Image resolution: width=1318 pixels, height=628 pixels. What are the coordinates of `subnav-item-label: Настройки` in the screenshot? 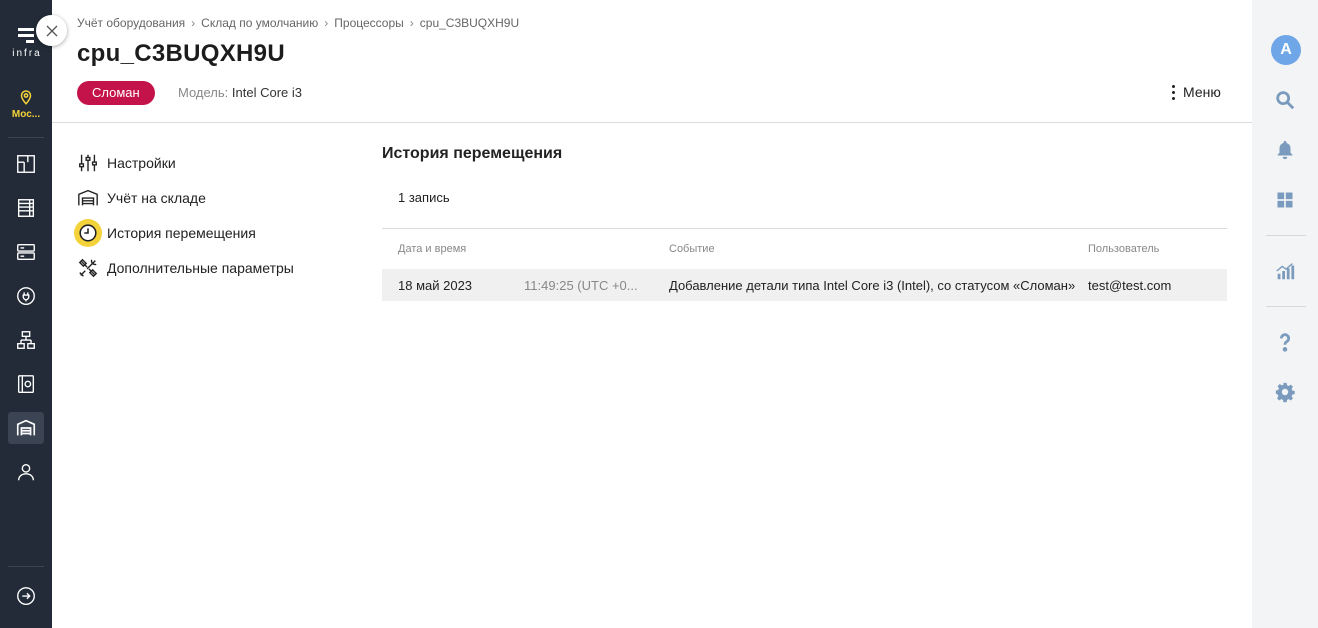 It's located at (141, 162).